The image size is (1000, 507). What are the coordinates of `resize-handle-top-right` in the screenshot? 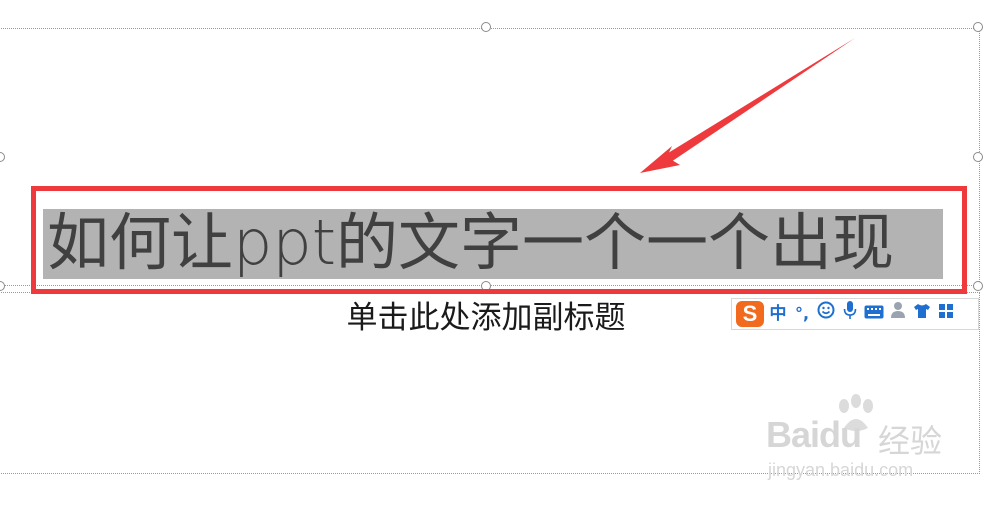 It's located at (978, 27).